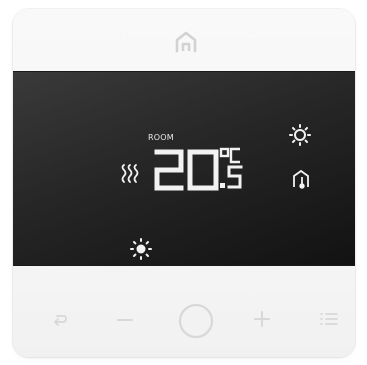  What do you see at coordinates (329, 319) in the screenshot?
I see `menu-list-icon` at bounding box center [329, 319].